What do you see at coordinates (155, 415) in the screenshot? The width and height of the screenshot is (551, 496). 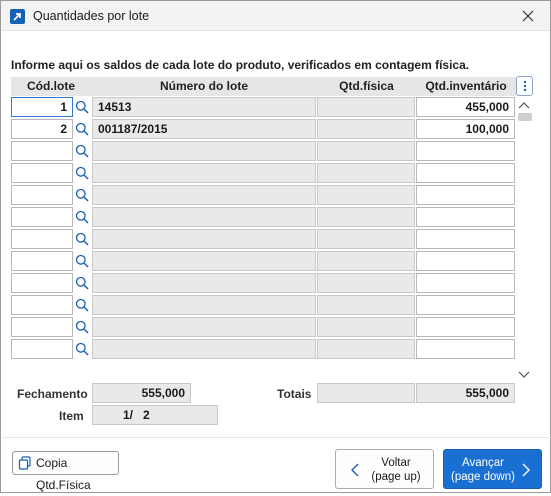 I see `item-counter: 1/ 2` at bounding box center [155, 415].